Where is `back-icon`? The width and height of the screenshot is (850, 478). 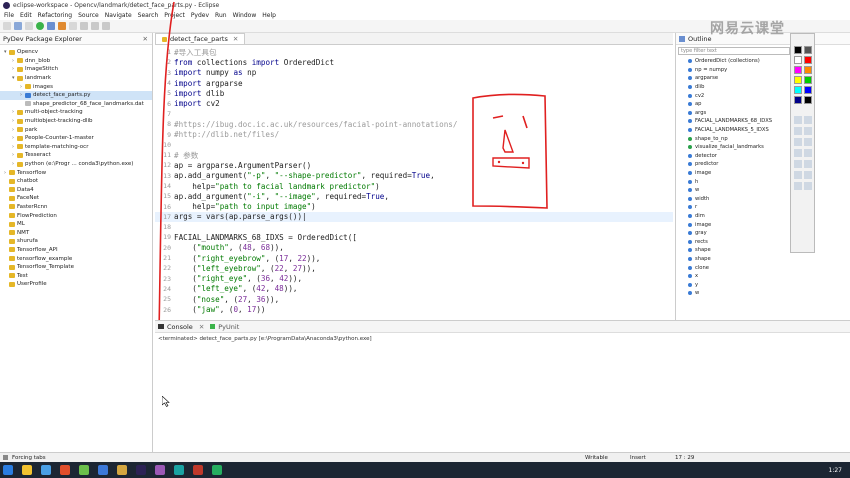 back-icon is located at coordinates (95, 26).